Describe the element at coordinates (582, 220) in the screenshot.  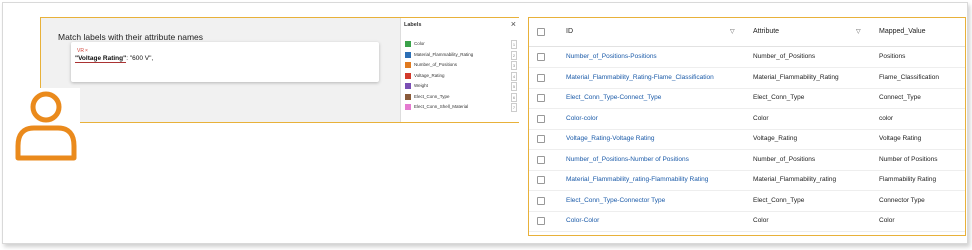
I see `row-id-link: Color-Color` at that location.